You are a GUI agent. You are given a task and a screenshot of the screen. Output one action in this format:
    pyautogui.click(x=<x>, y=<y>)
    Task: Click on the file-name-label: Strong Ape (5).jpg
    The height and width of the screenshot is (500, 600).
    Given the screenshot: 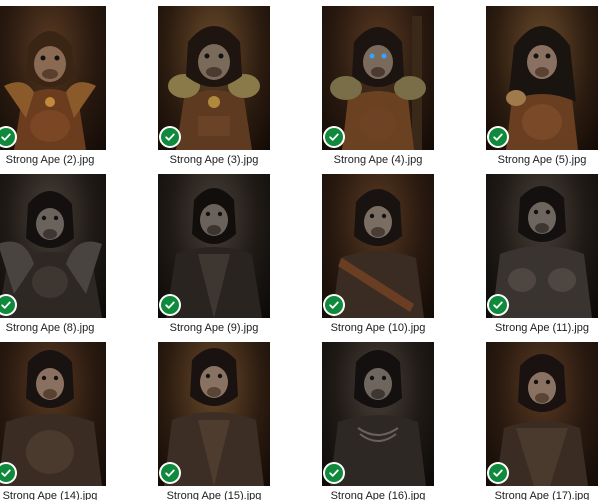 What is the action you would take?
    pyautogui.click(x=542, y=160)
    